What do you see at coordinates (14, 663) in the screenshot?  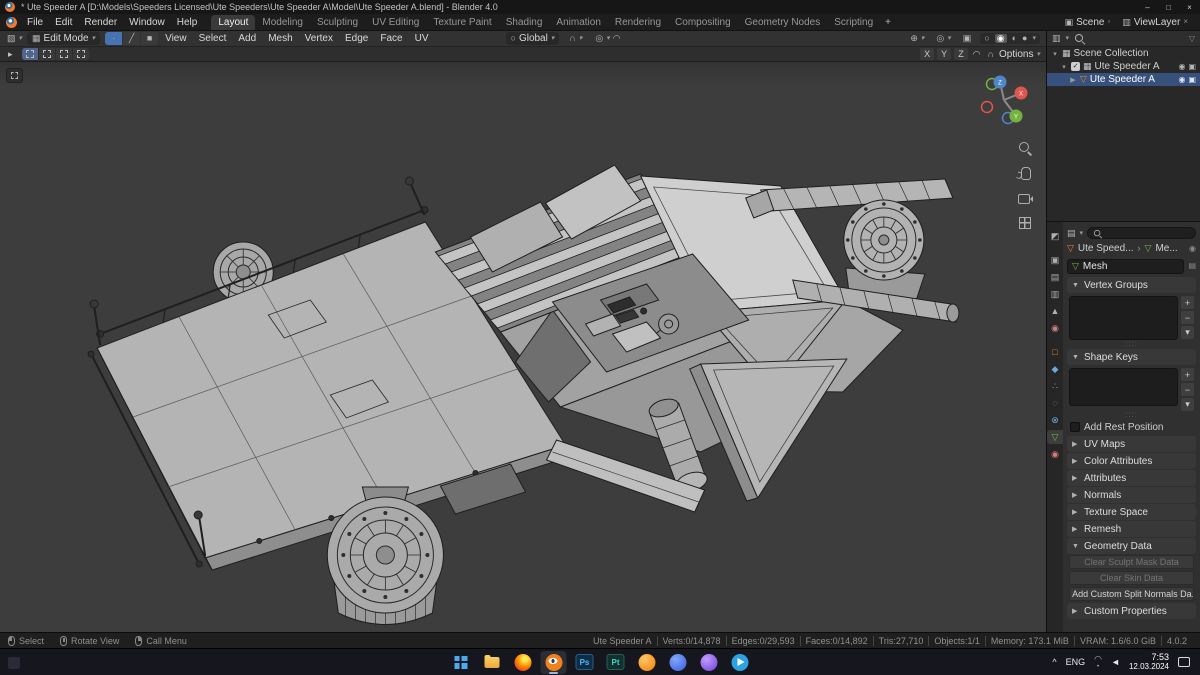 I see `taskbar-widget-icon` at bounding box center [14, 663].